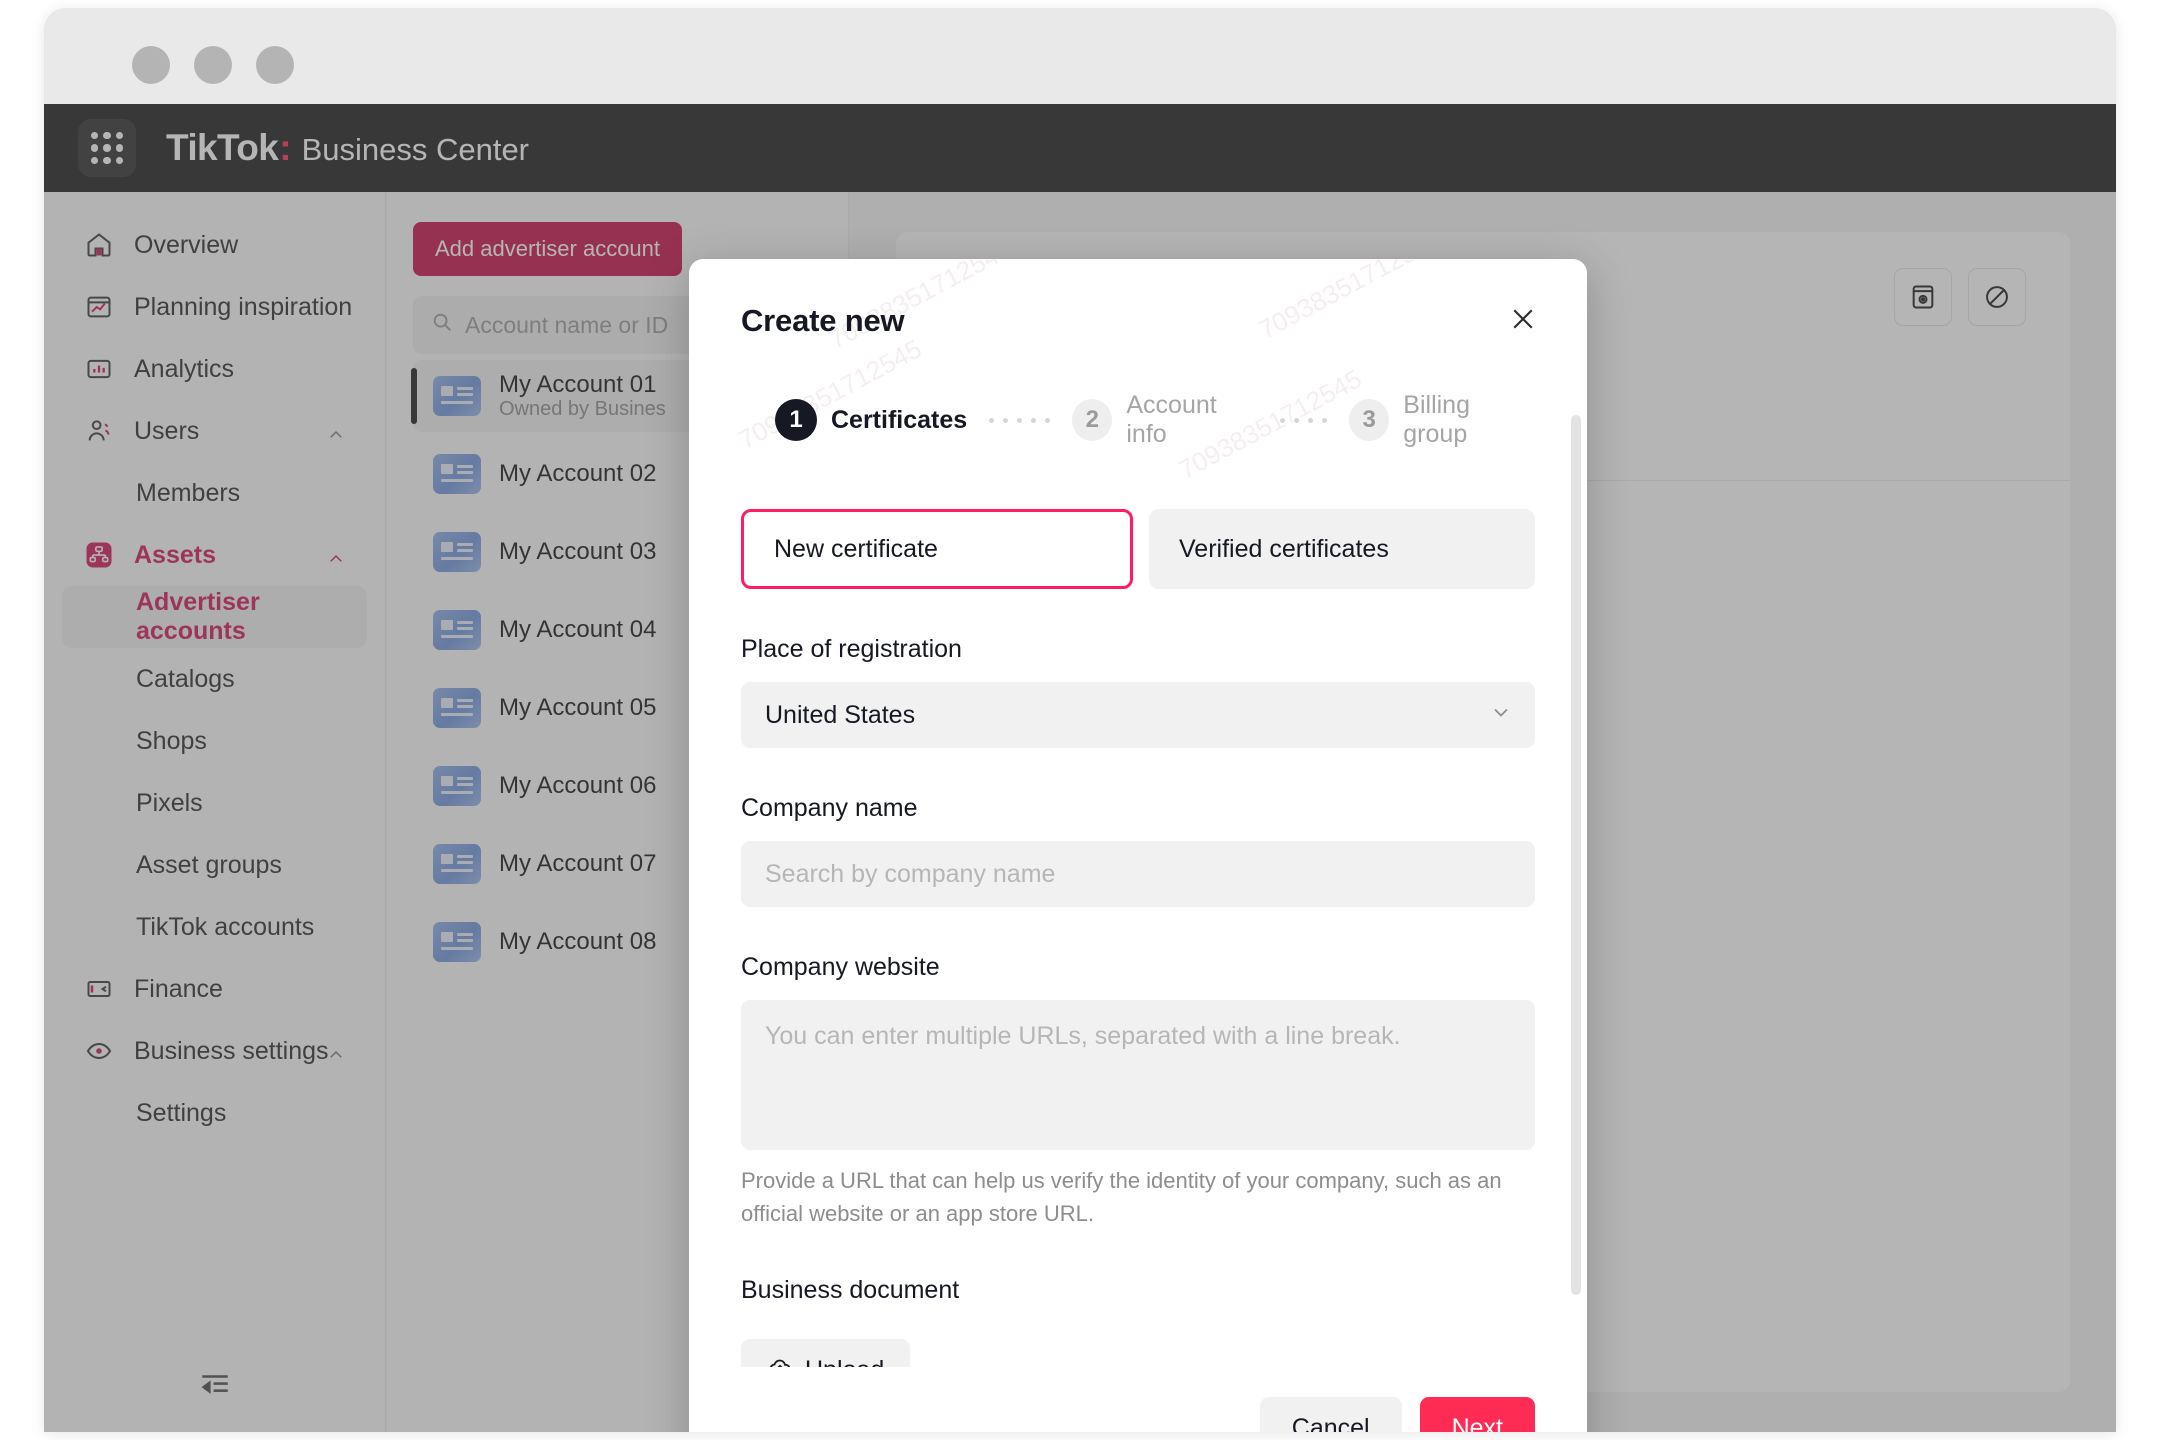 This screenshot has width=2160, height=1440. What do you see at coordinates (1576, 855) in the screenshot?
I see `modal-scrollbar` at bounding box center [1576, 855].